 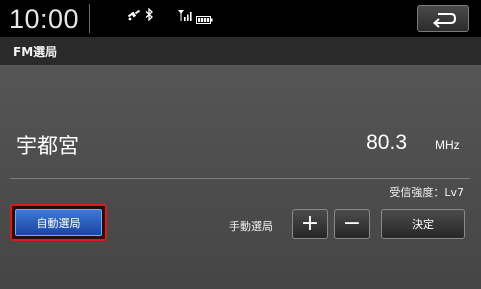 What do you see at coordinates (149, 15) in the screenshot?
I see `bluetooth-icon` at bounding box center [149, 15].